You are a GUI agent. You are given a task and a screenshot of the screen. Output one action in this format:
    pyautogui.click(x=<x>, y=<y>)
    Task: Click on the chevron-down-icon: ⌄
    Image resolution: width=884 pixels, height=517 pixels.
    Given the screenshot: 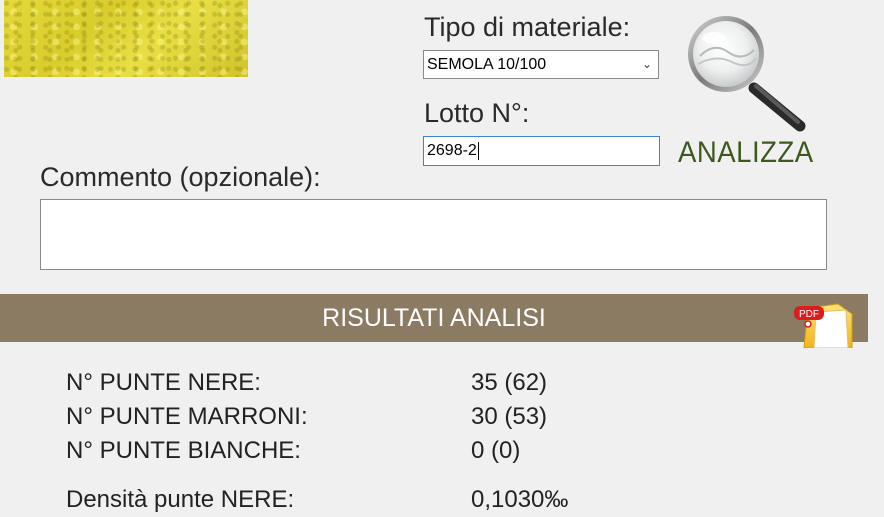 What is the action you would take?
    pyautogui.click(x=647, y=64)
    